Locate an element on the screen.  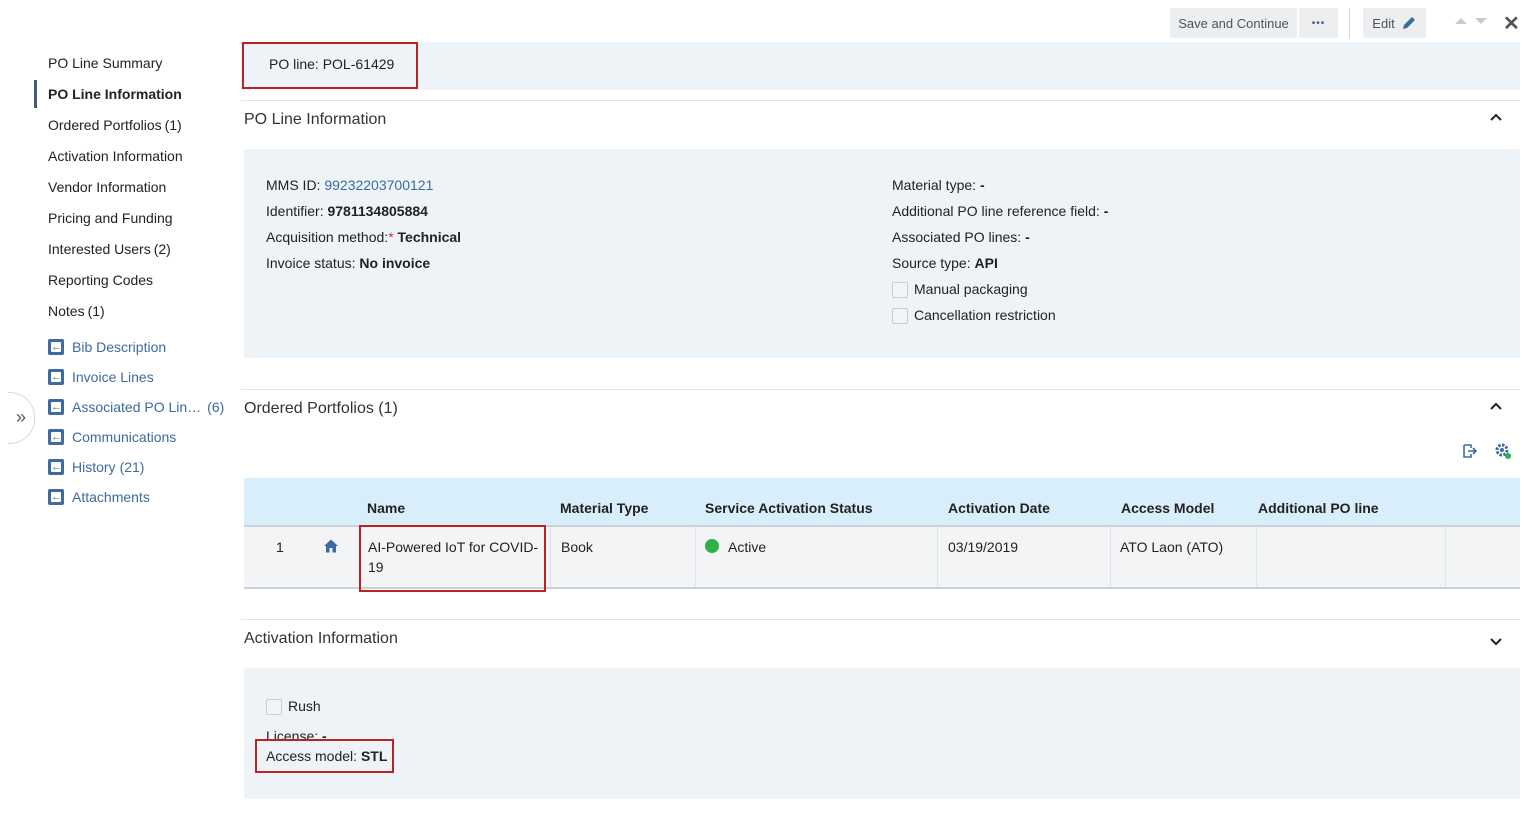
row-number: 1 is located at coordinates (280, 547).